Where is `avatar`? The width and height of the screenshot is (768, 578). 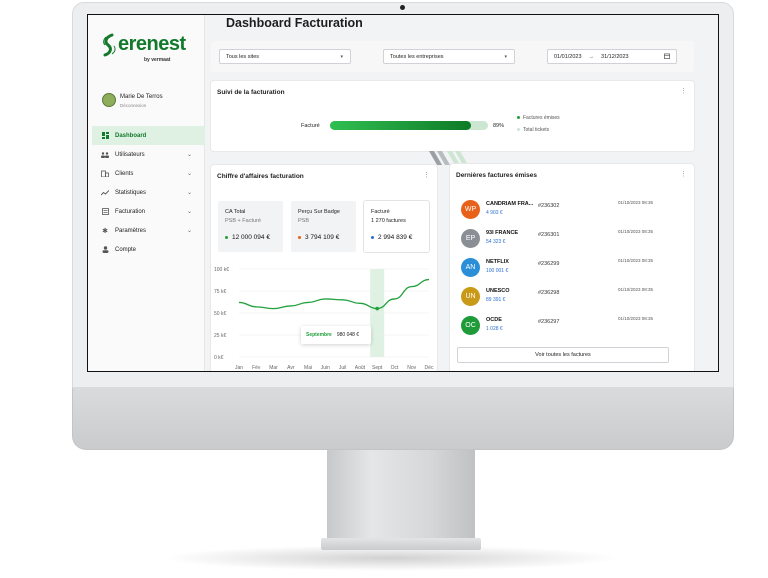 avatar is located at coordinates (109, 100).